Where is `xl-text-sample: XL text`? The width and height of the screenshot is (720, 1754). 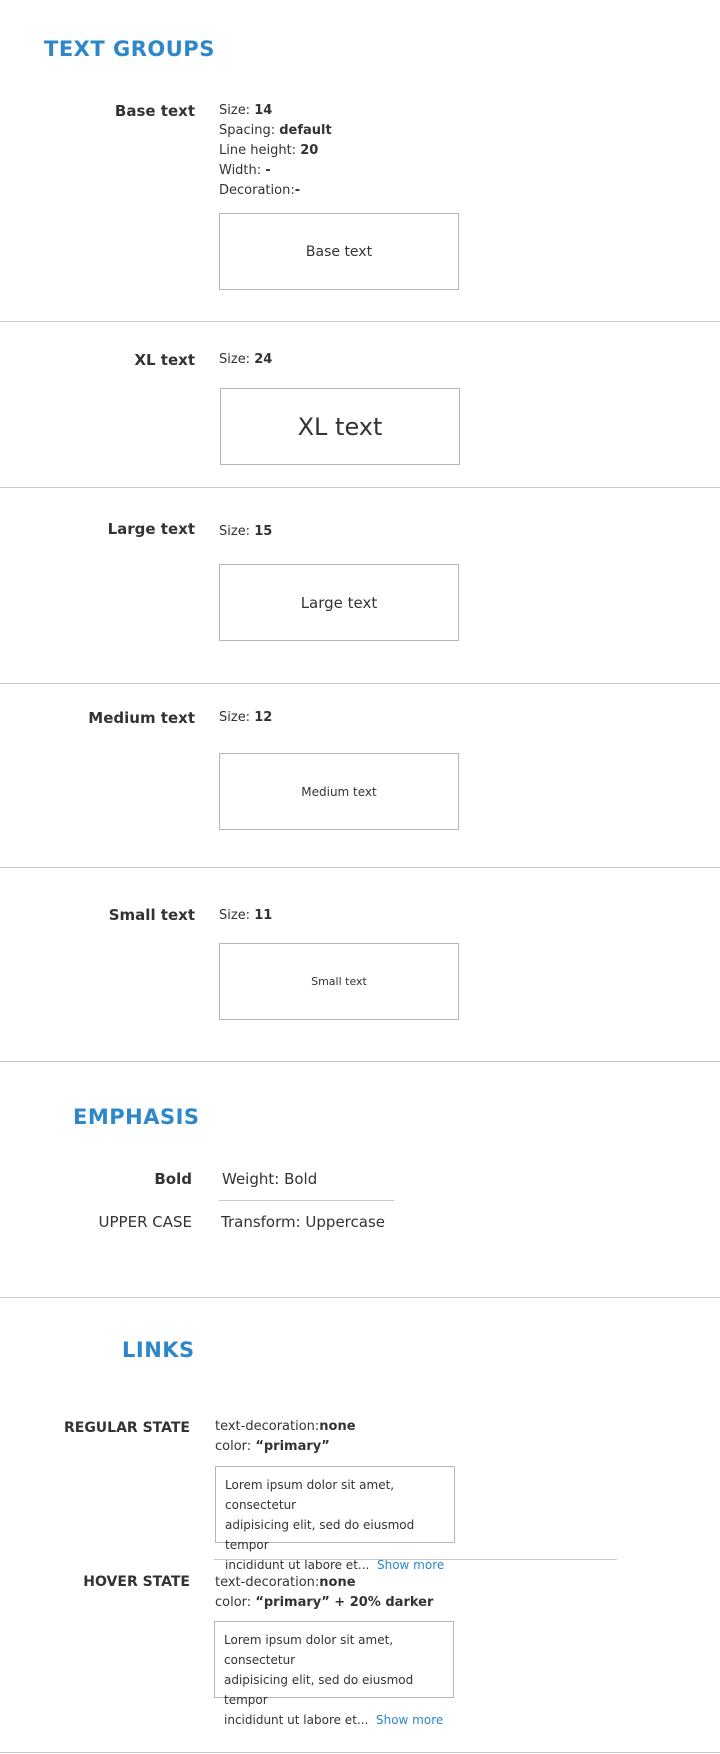 xl-text-sample: XL text is located at coordinates (340, 426).